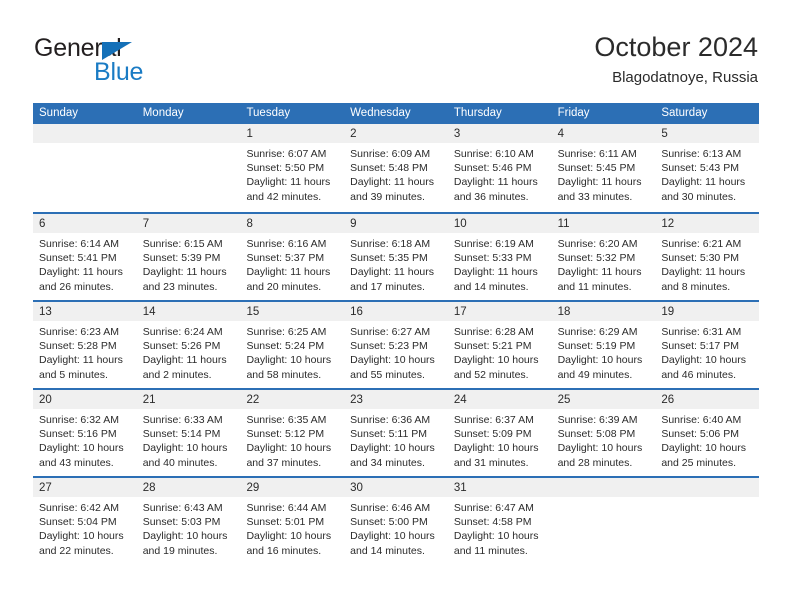 This screenshot has width=792, height=612. What do you see at coordinates (493, 508) in the screenshot?
I see `day-detail-line: Sunrise: 6:47 AM` at bounding box center [493, 508].